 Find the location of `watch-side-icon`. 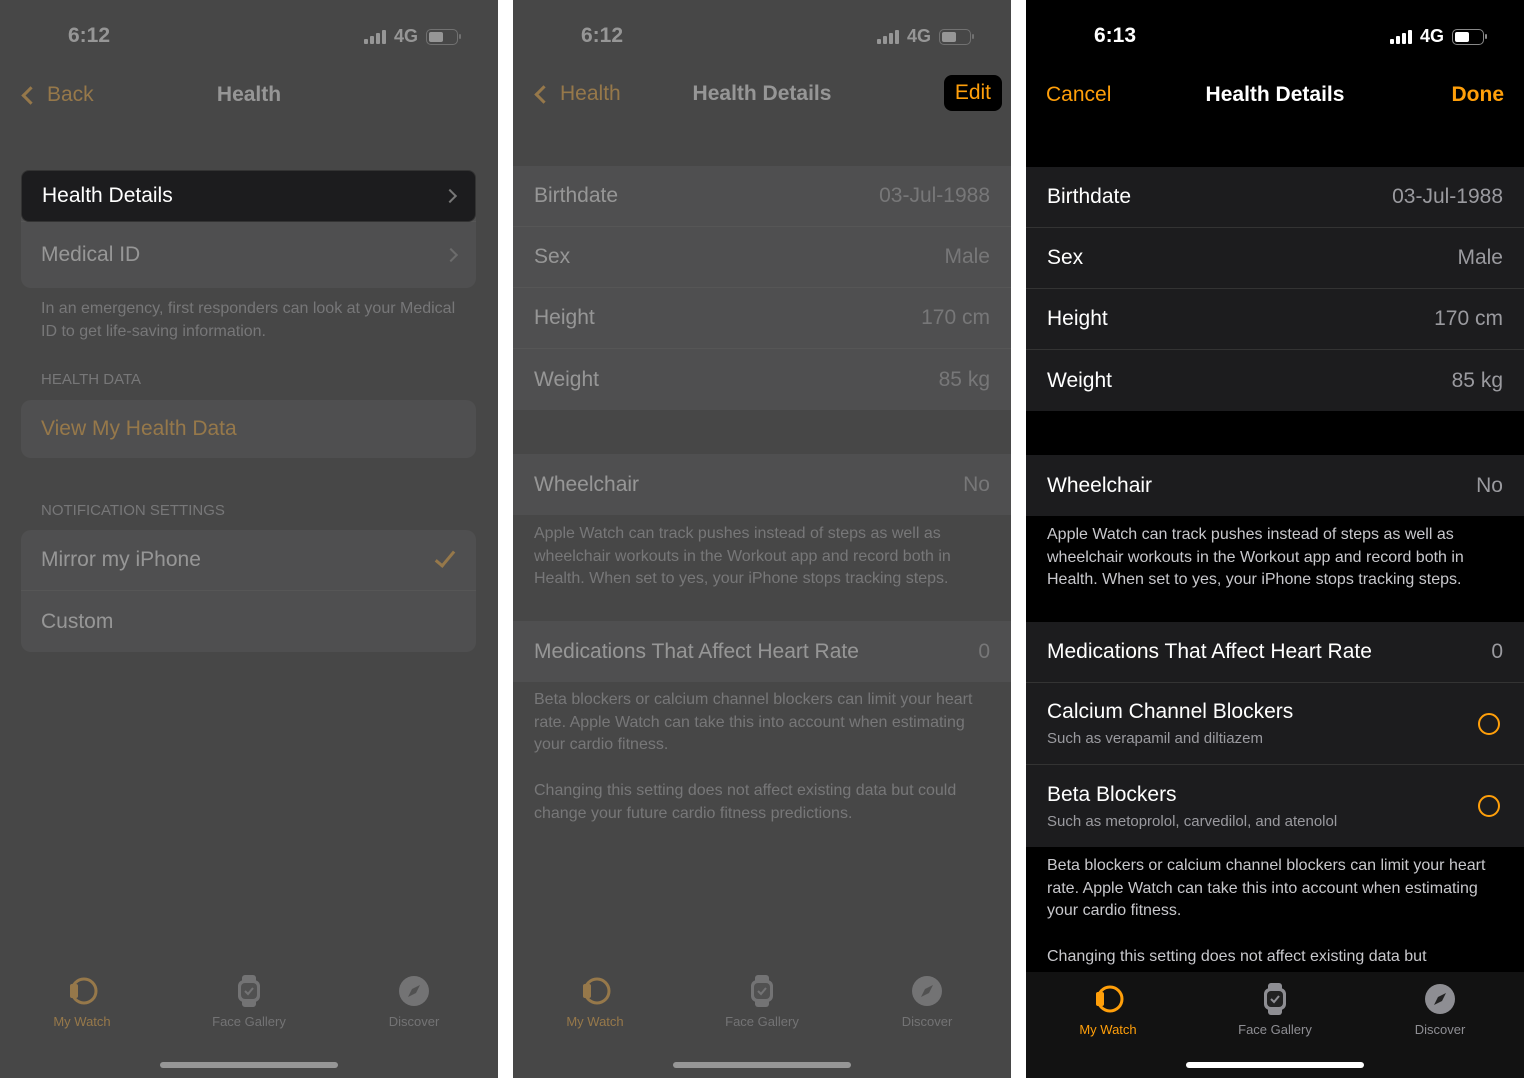

watch-side-icon is located at coordinates (1108, 999).